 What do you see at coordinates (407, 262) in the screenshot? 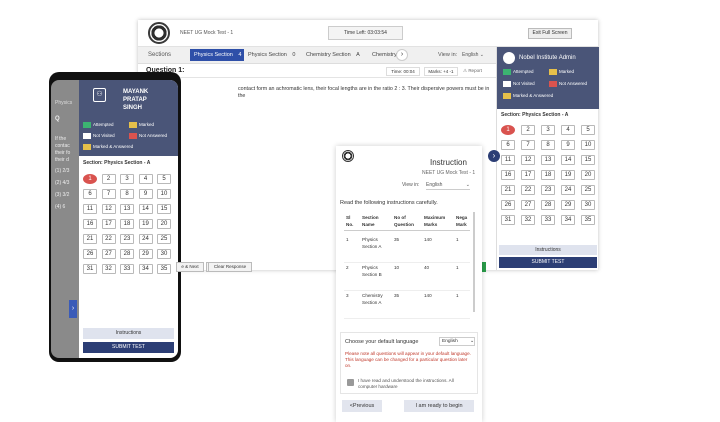
I see `table-row-divider` at bounding box center [407, 262].